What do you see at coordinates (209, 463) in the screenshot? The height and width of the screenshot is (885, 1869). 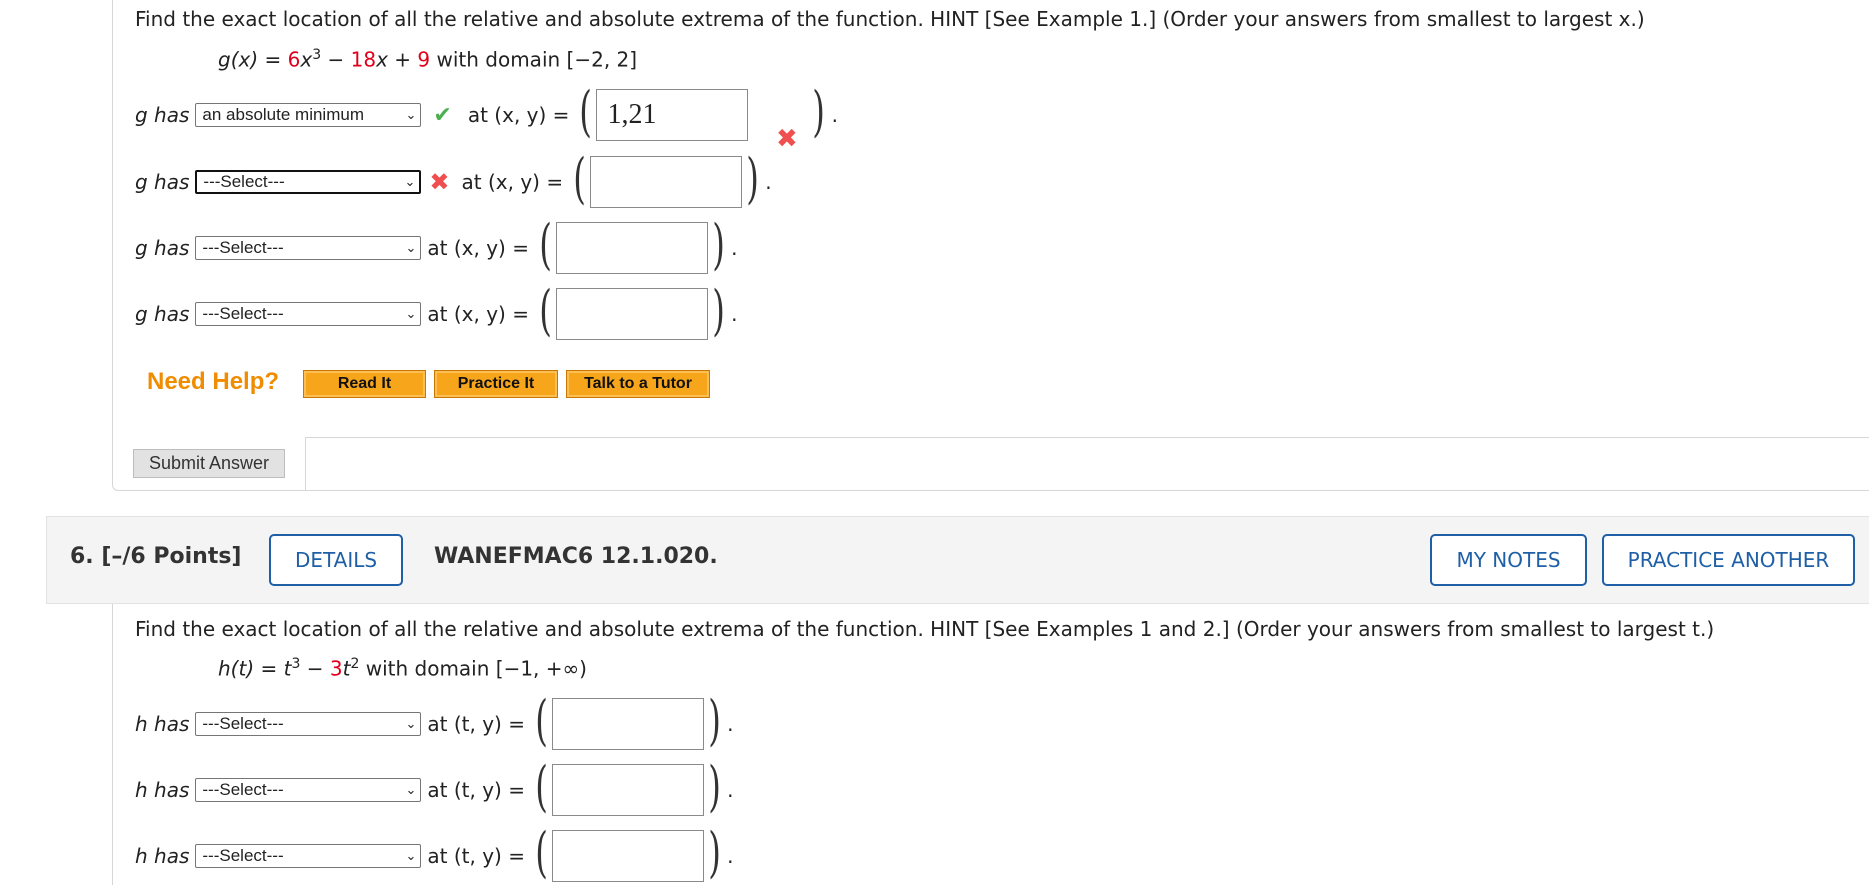 I see `submit-answer-button: Submit Answer` at bounding box center [209, 463].